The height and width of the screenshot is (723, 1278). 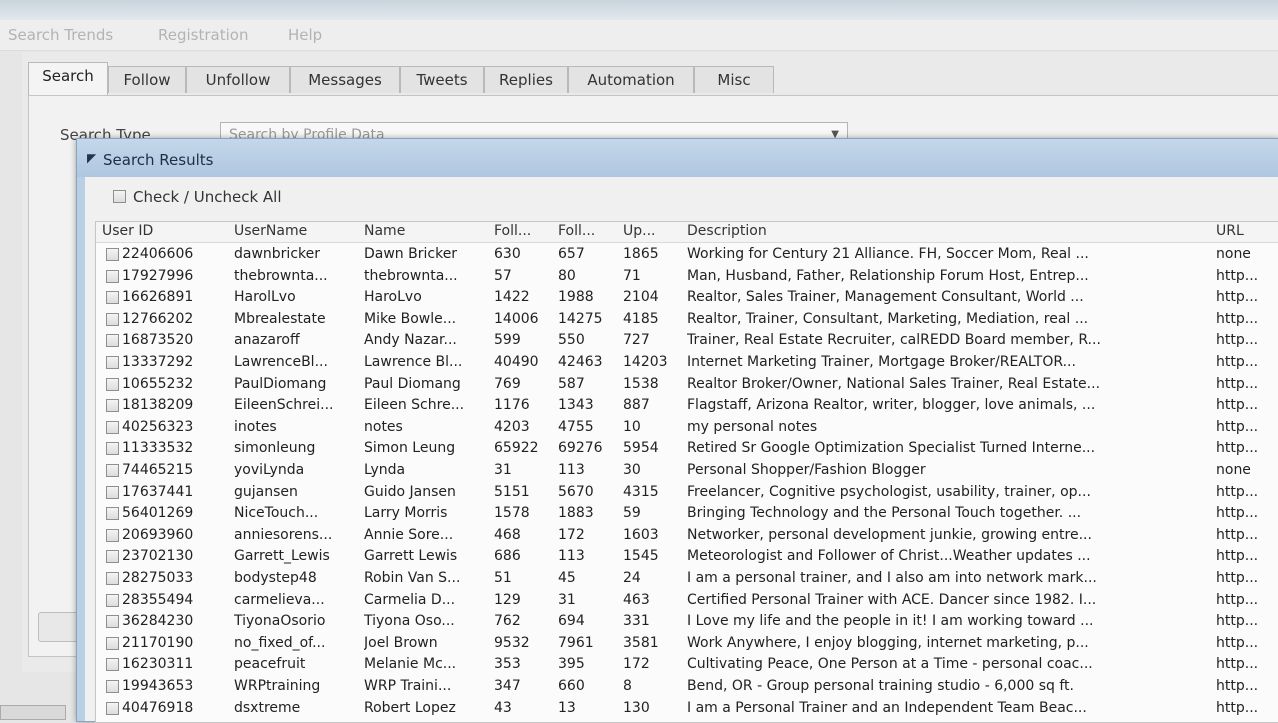 I want to click on cell-following: 14275, so click(x=580, y=318).